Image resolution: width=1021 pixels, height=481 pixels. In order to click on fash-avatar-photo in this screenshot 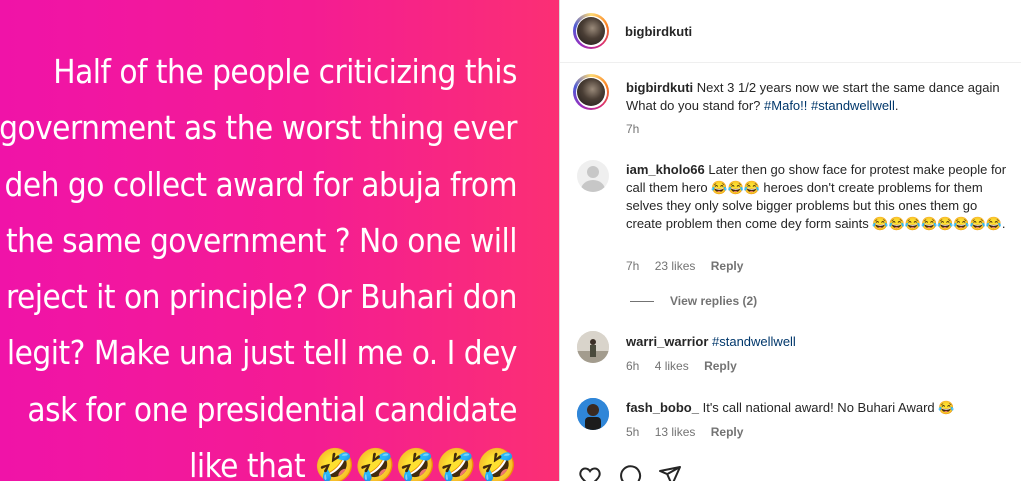, I will do `click(593, 414)`.